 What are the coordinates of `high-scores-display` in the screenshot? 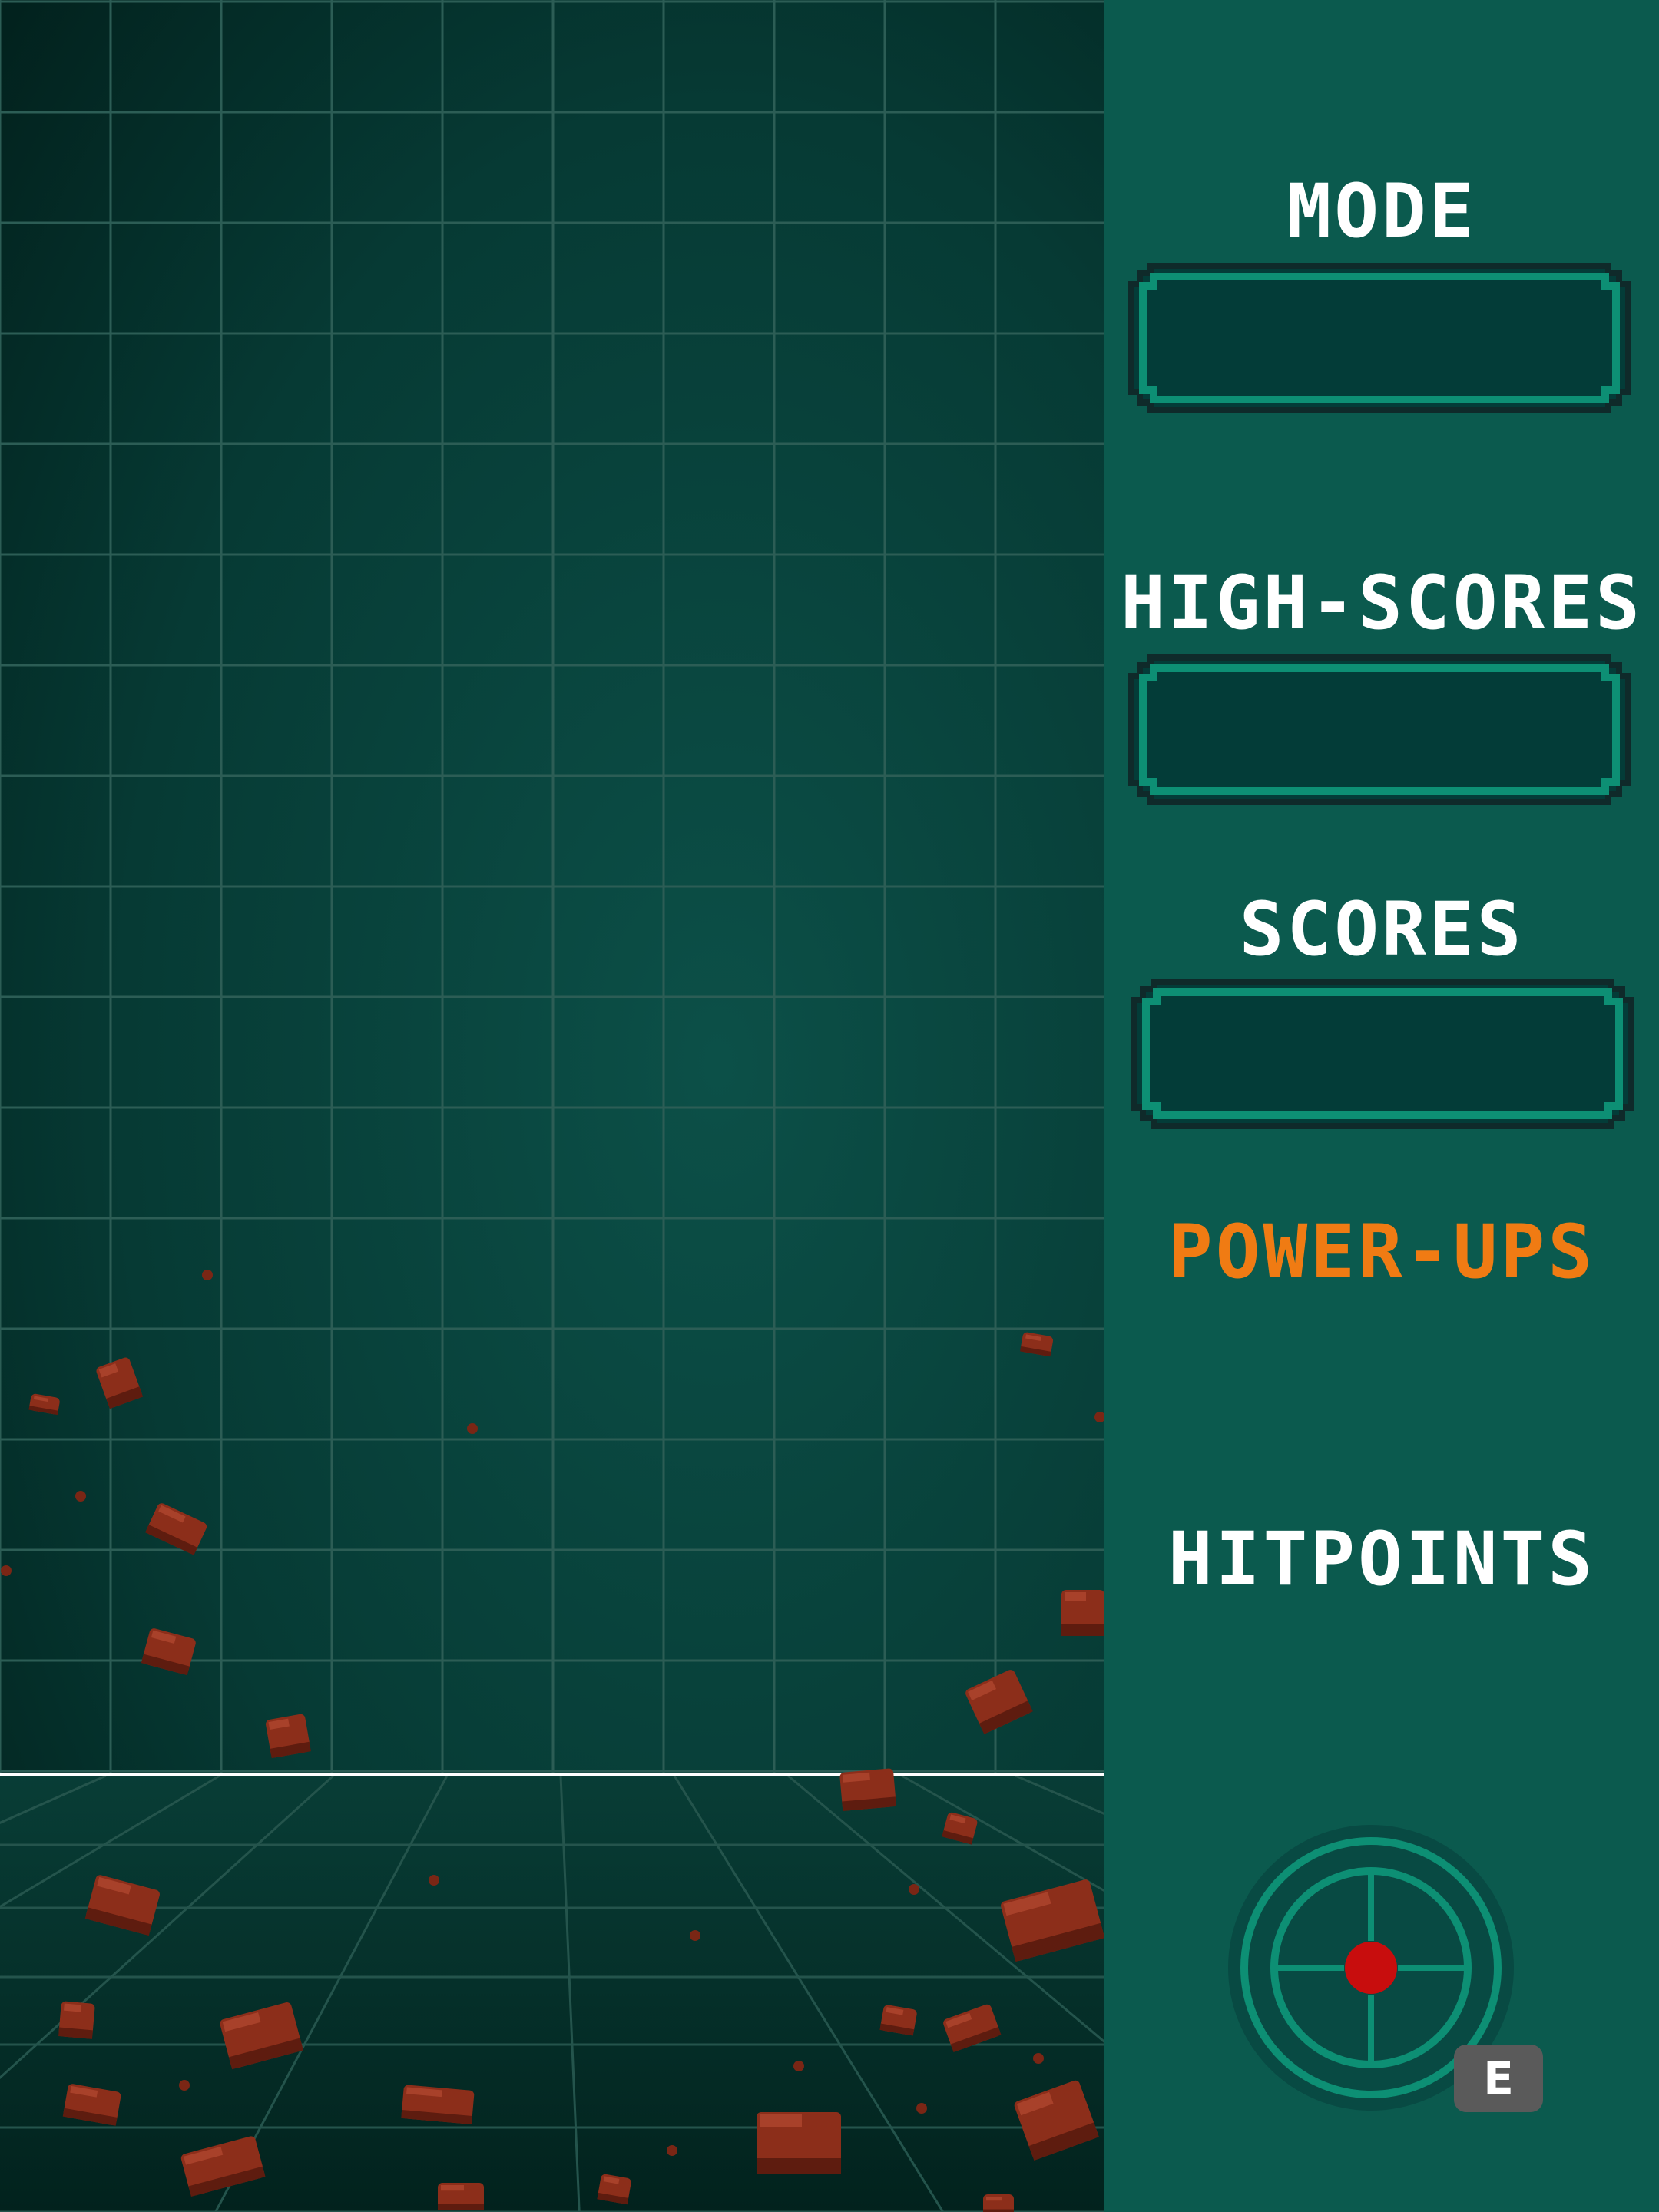 It's located at (1380, 730).